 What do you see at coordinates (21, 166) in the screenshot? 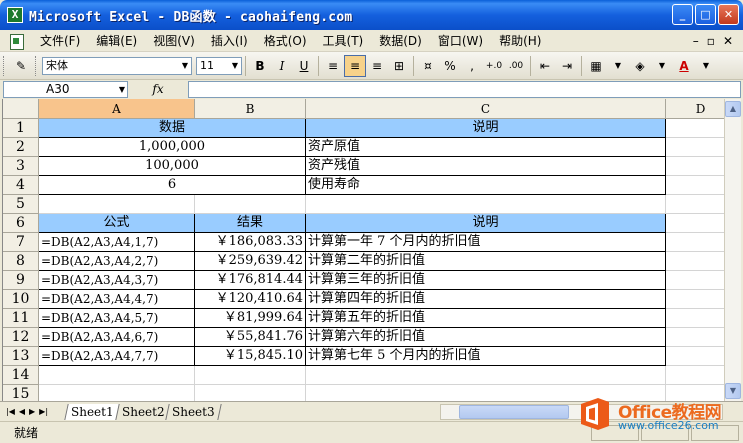
I see `row-header: 3` at bounding box center [21, 166].